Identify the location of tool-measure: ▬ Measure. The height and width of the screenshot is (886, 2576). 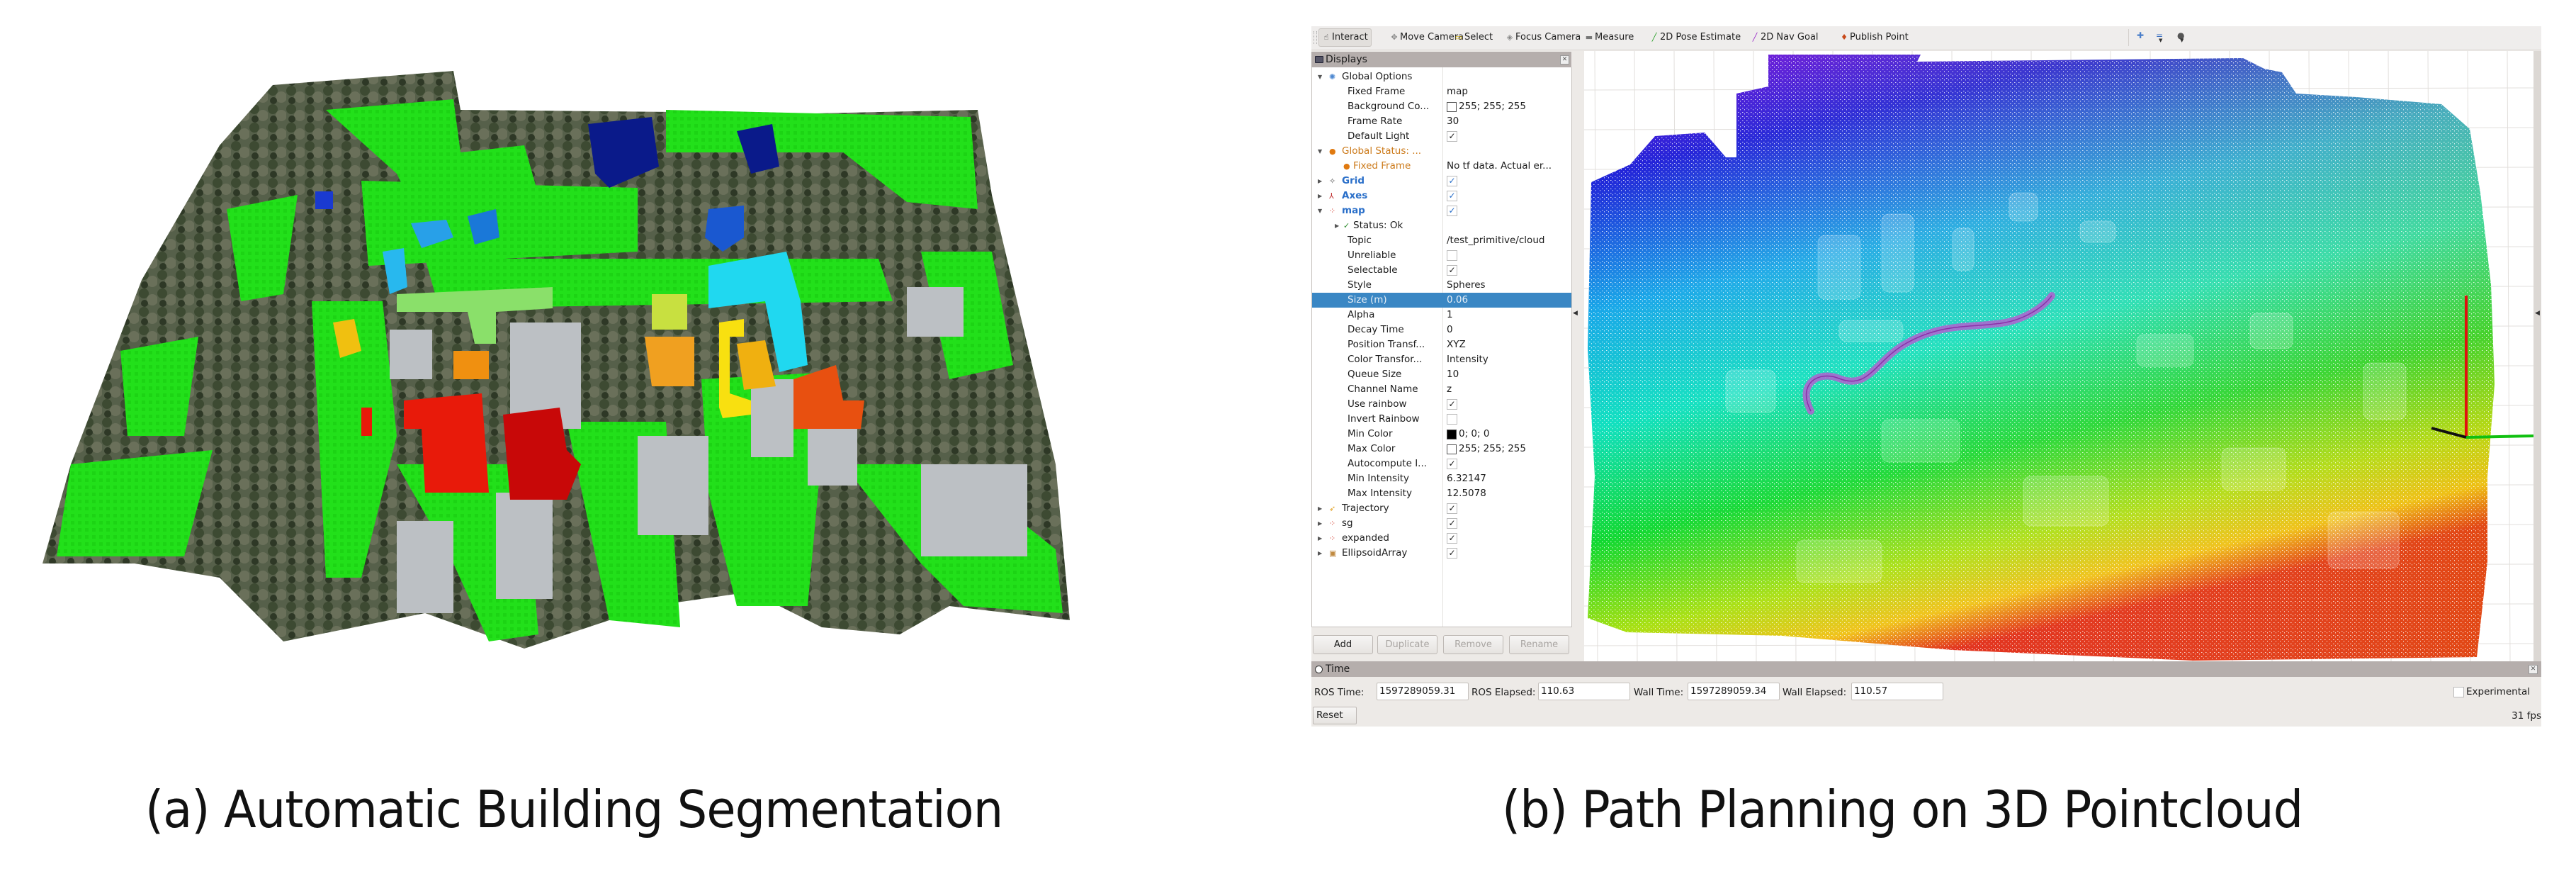
(1609, 37).